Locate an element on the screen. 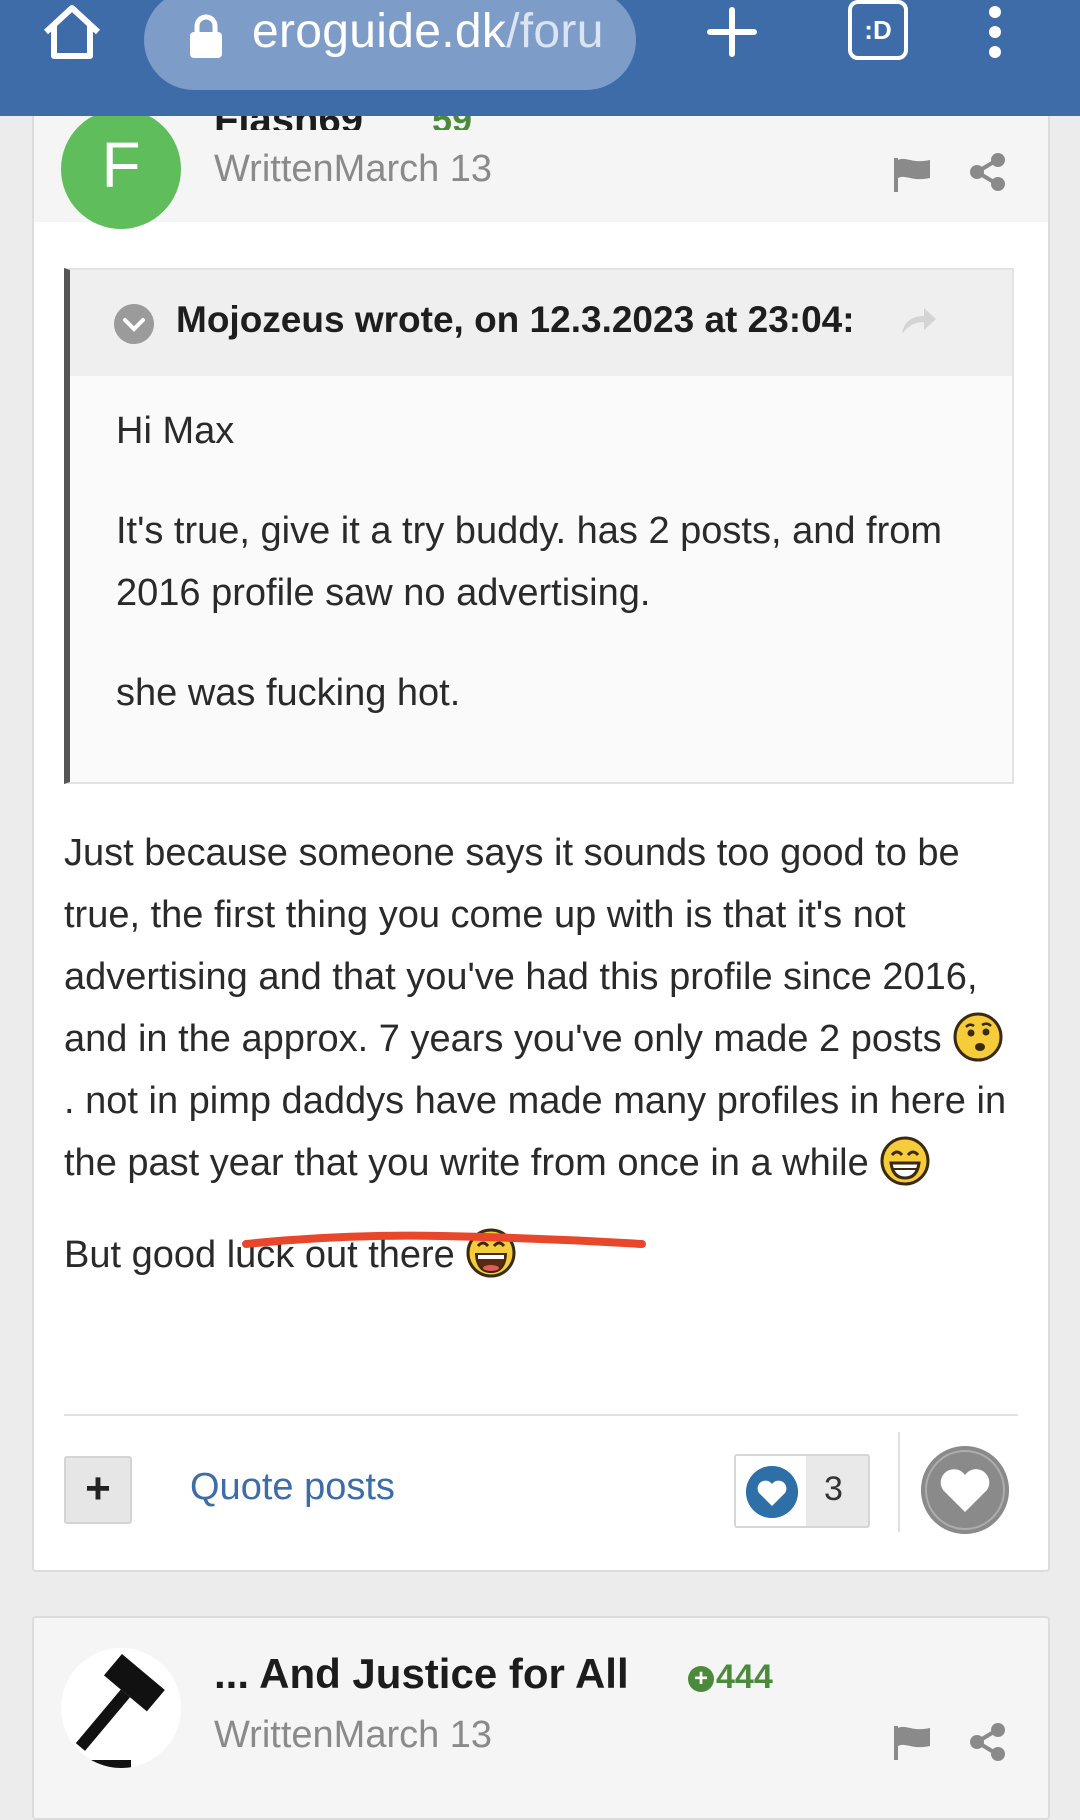 This screenshot has width=1080, height=1820. address-bar: eroguide.dk/foru is located at coordinates (390, 45).